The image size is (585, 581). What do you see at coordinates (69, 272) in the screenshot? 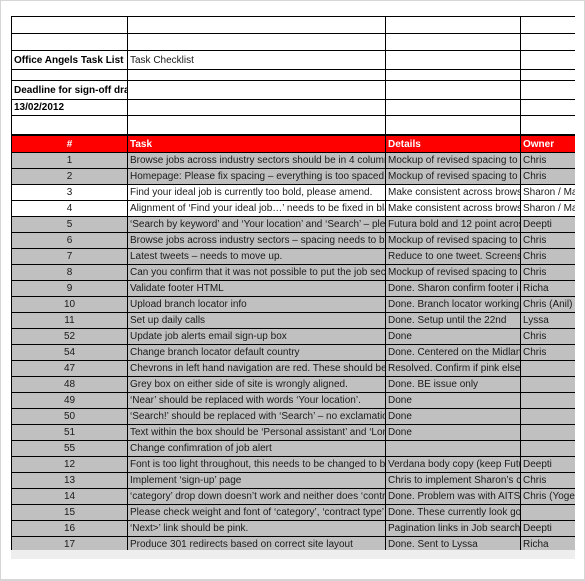
I see `task-number-cell: 8` at bounding box center [69, 272].